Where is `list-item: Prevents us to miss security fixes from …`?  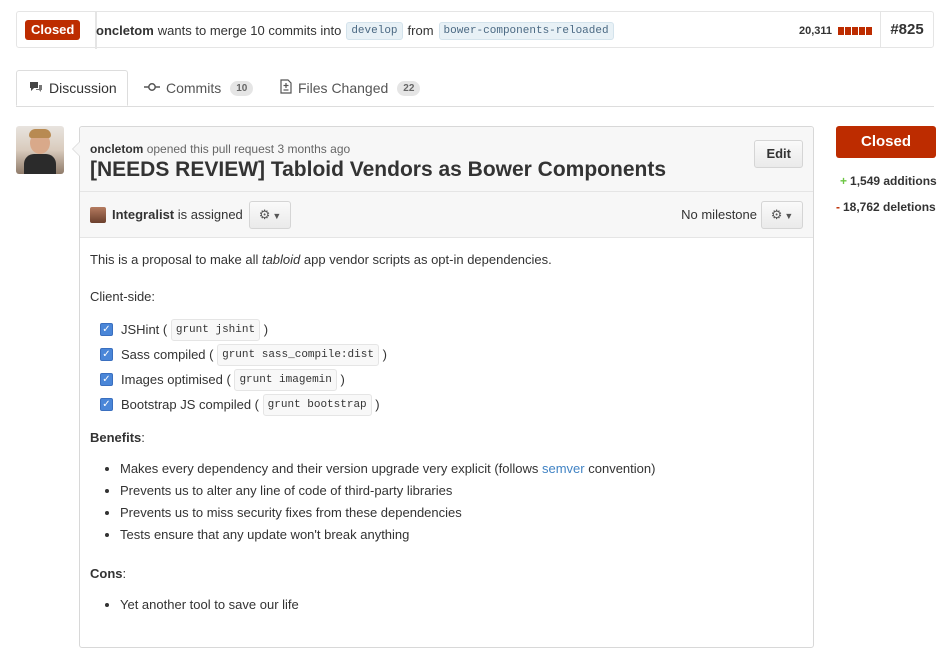
list-item: Prevents us to miss security fixes from … is located at coordinates (461, 513).